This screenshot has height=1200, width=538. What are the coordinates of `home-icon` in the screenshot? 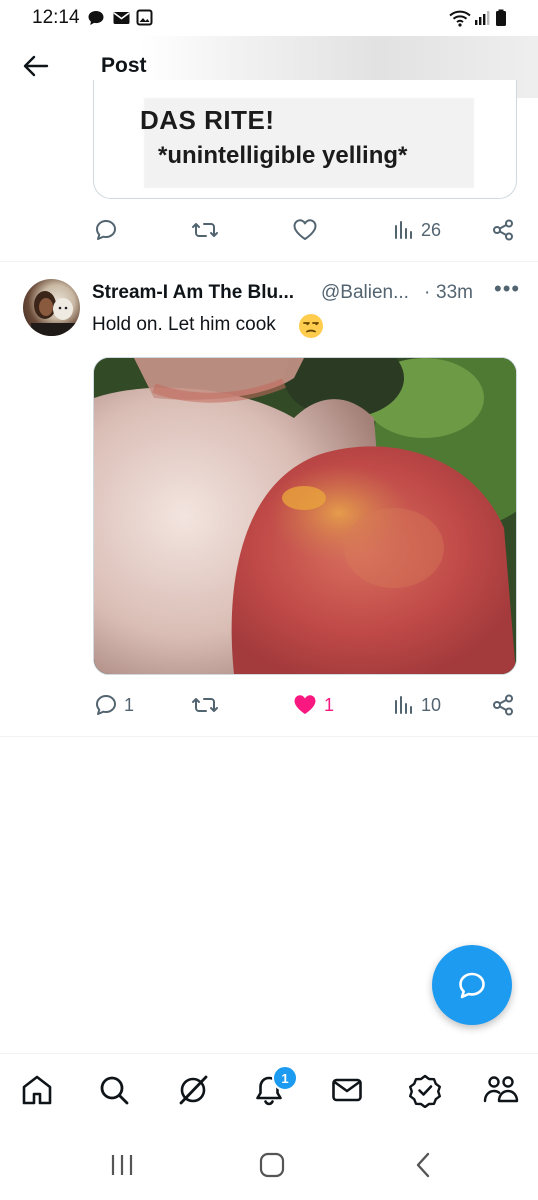 It's located at (37, 1090).